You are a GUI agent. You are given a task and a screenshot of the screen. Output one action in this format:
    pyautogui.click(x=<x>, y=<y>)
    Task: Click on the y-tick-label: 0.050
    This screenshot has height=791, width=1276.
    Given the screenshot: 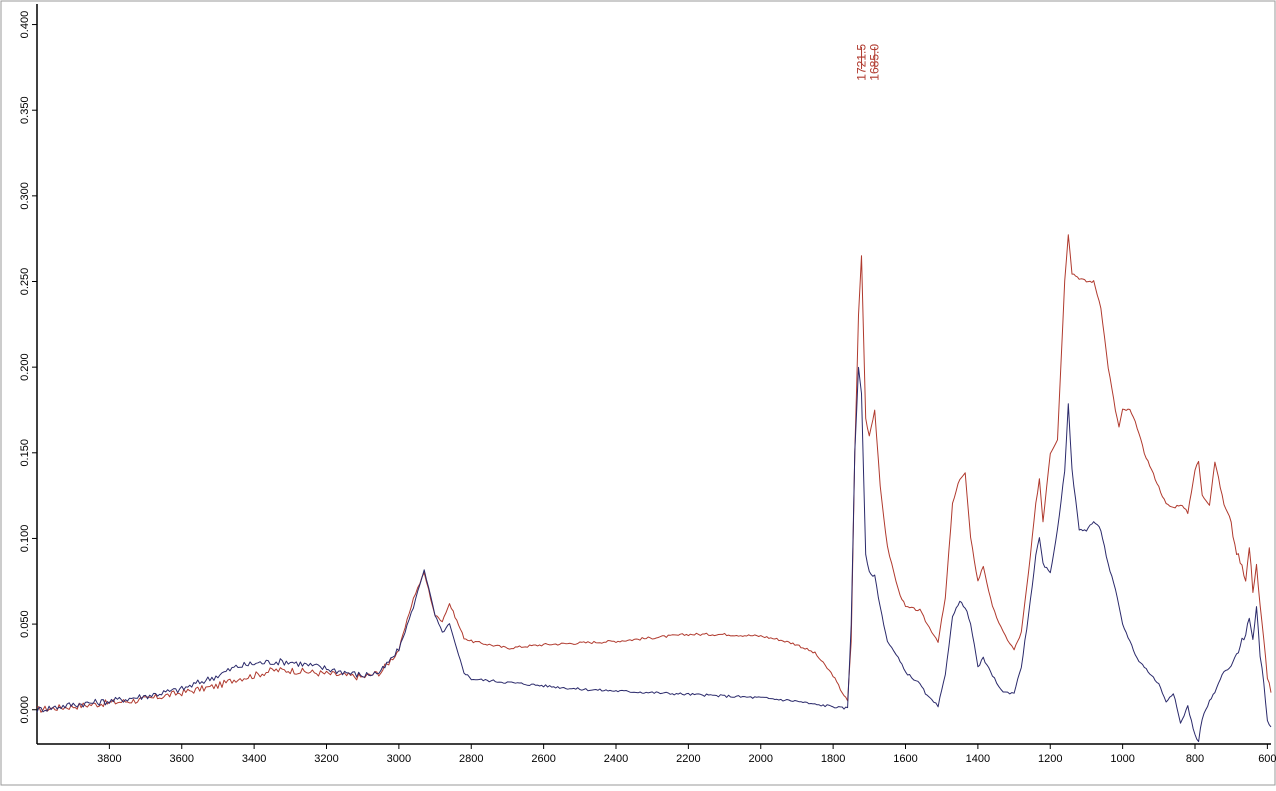 What is the action you would take?
    pyautogui.click(x=25, y=624)
    